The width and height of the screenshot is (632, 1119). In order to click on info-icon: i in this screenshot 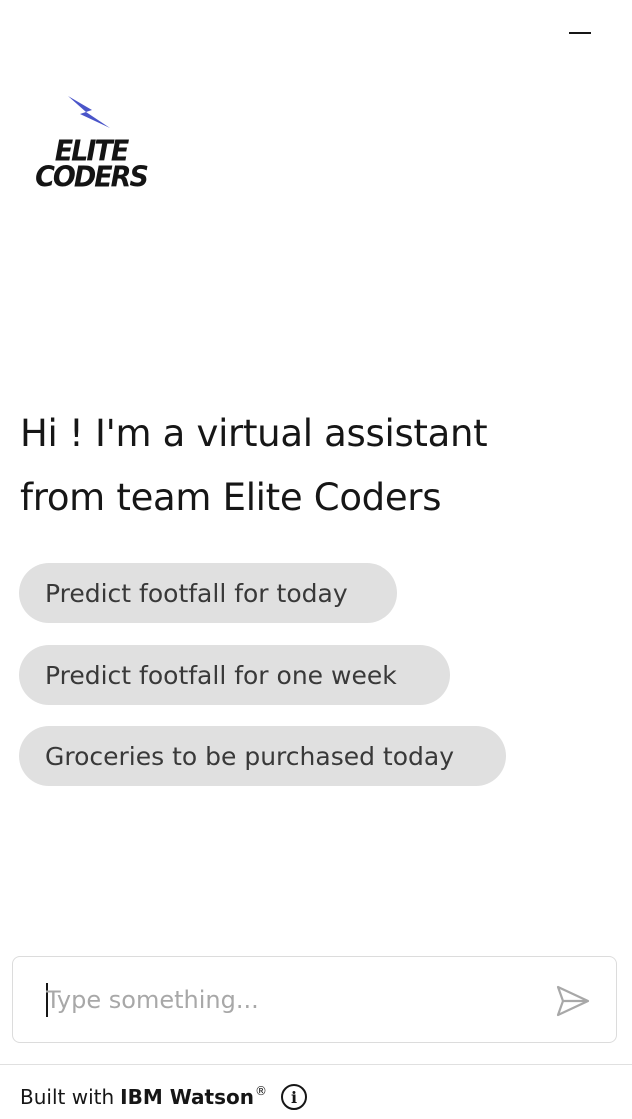, I will do `click(293, 1097)`.